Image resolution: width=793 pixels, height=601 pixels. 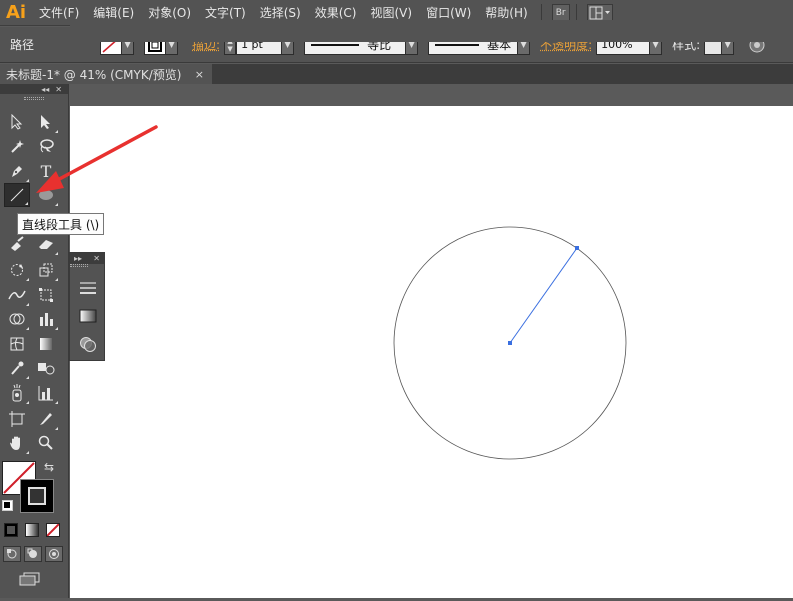 I want to click on artboard-tool, so click(x=17, y=419).